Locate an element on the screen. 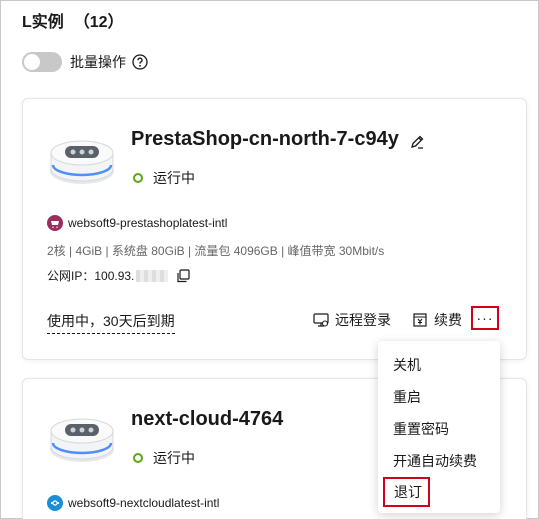 This screenshot has width=539, height=519. prestashop-icon is located at coordinates (55, 223).